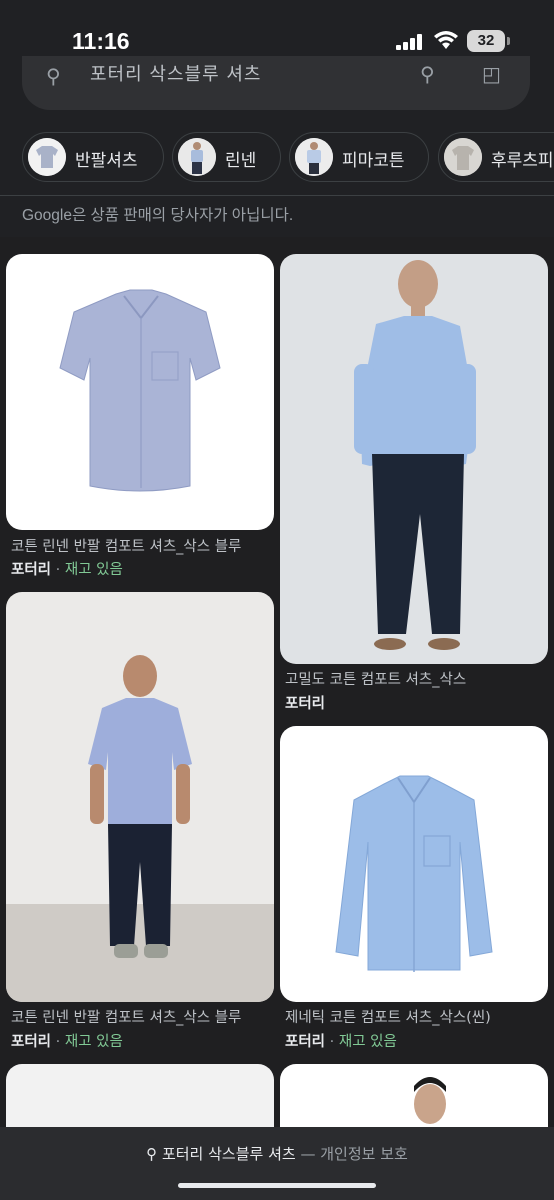 This screenshot has height=1200, width=554. What do you see at coordinates (175, 73) in the screenshot?
I see `search-query: 포터리 삭스블루 셔츠` at bounding box center [175, 73].